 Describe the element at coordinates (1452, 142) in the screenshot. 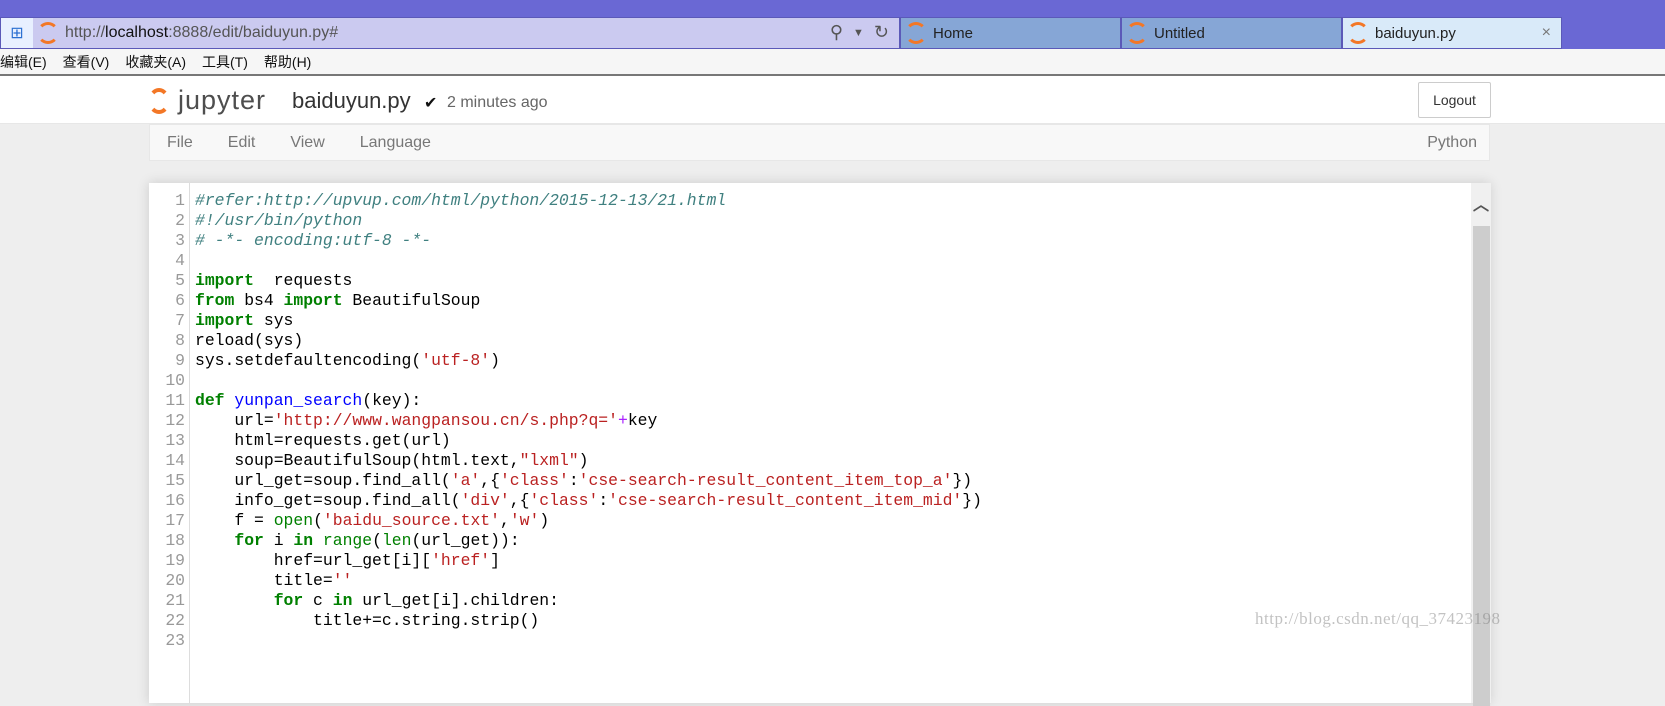

I see `kernel-language: Python` at that location.